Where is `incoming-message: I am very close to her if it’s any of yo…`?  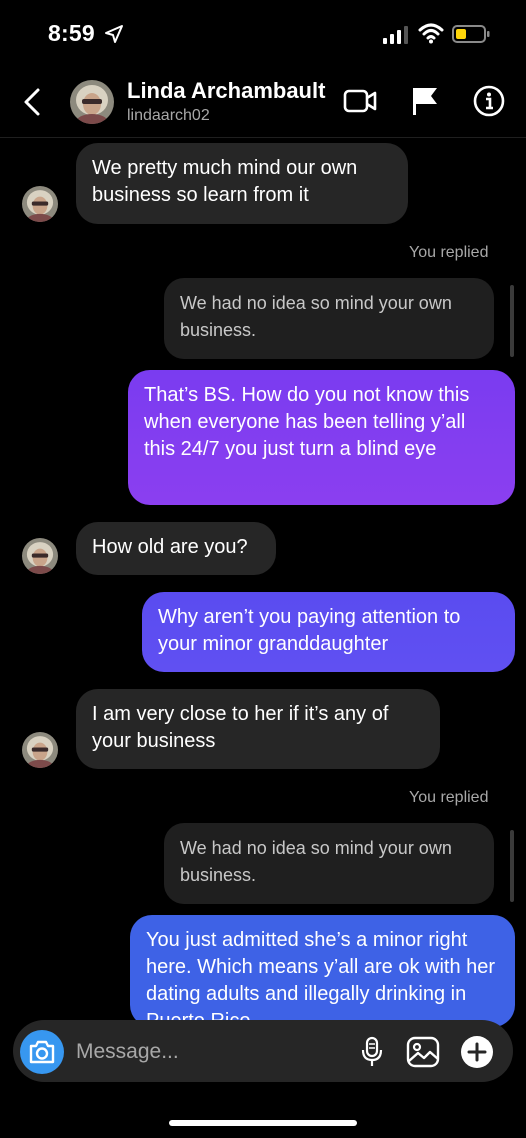 incoming-message: I am very close to her if it’s any of yo… is located at coordinates (258, 729).